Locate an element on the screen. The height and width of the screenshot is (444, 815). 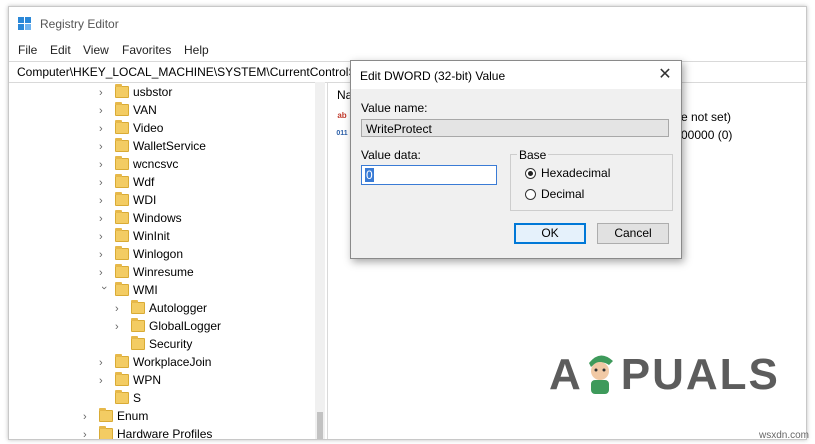
tree-item-van: › VAN is located at coordinates (159, 111).